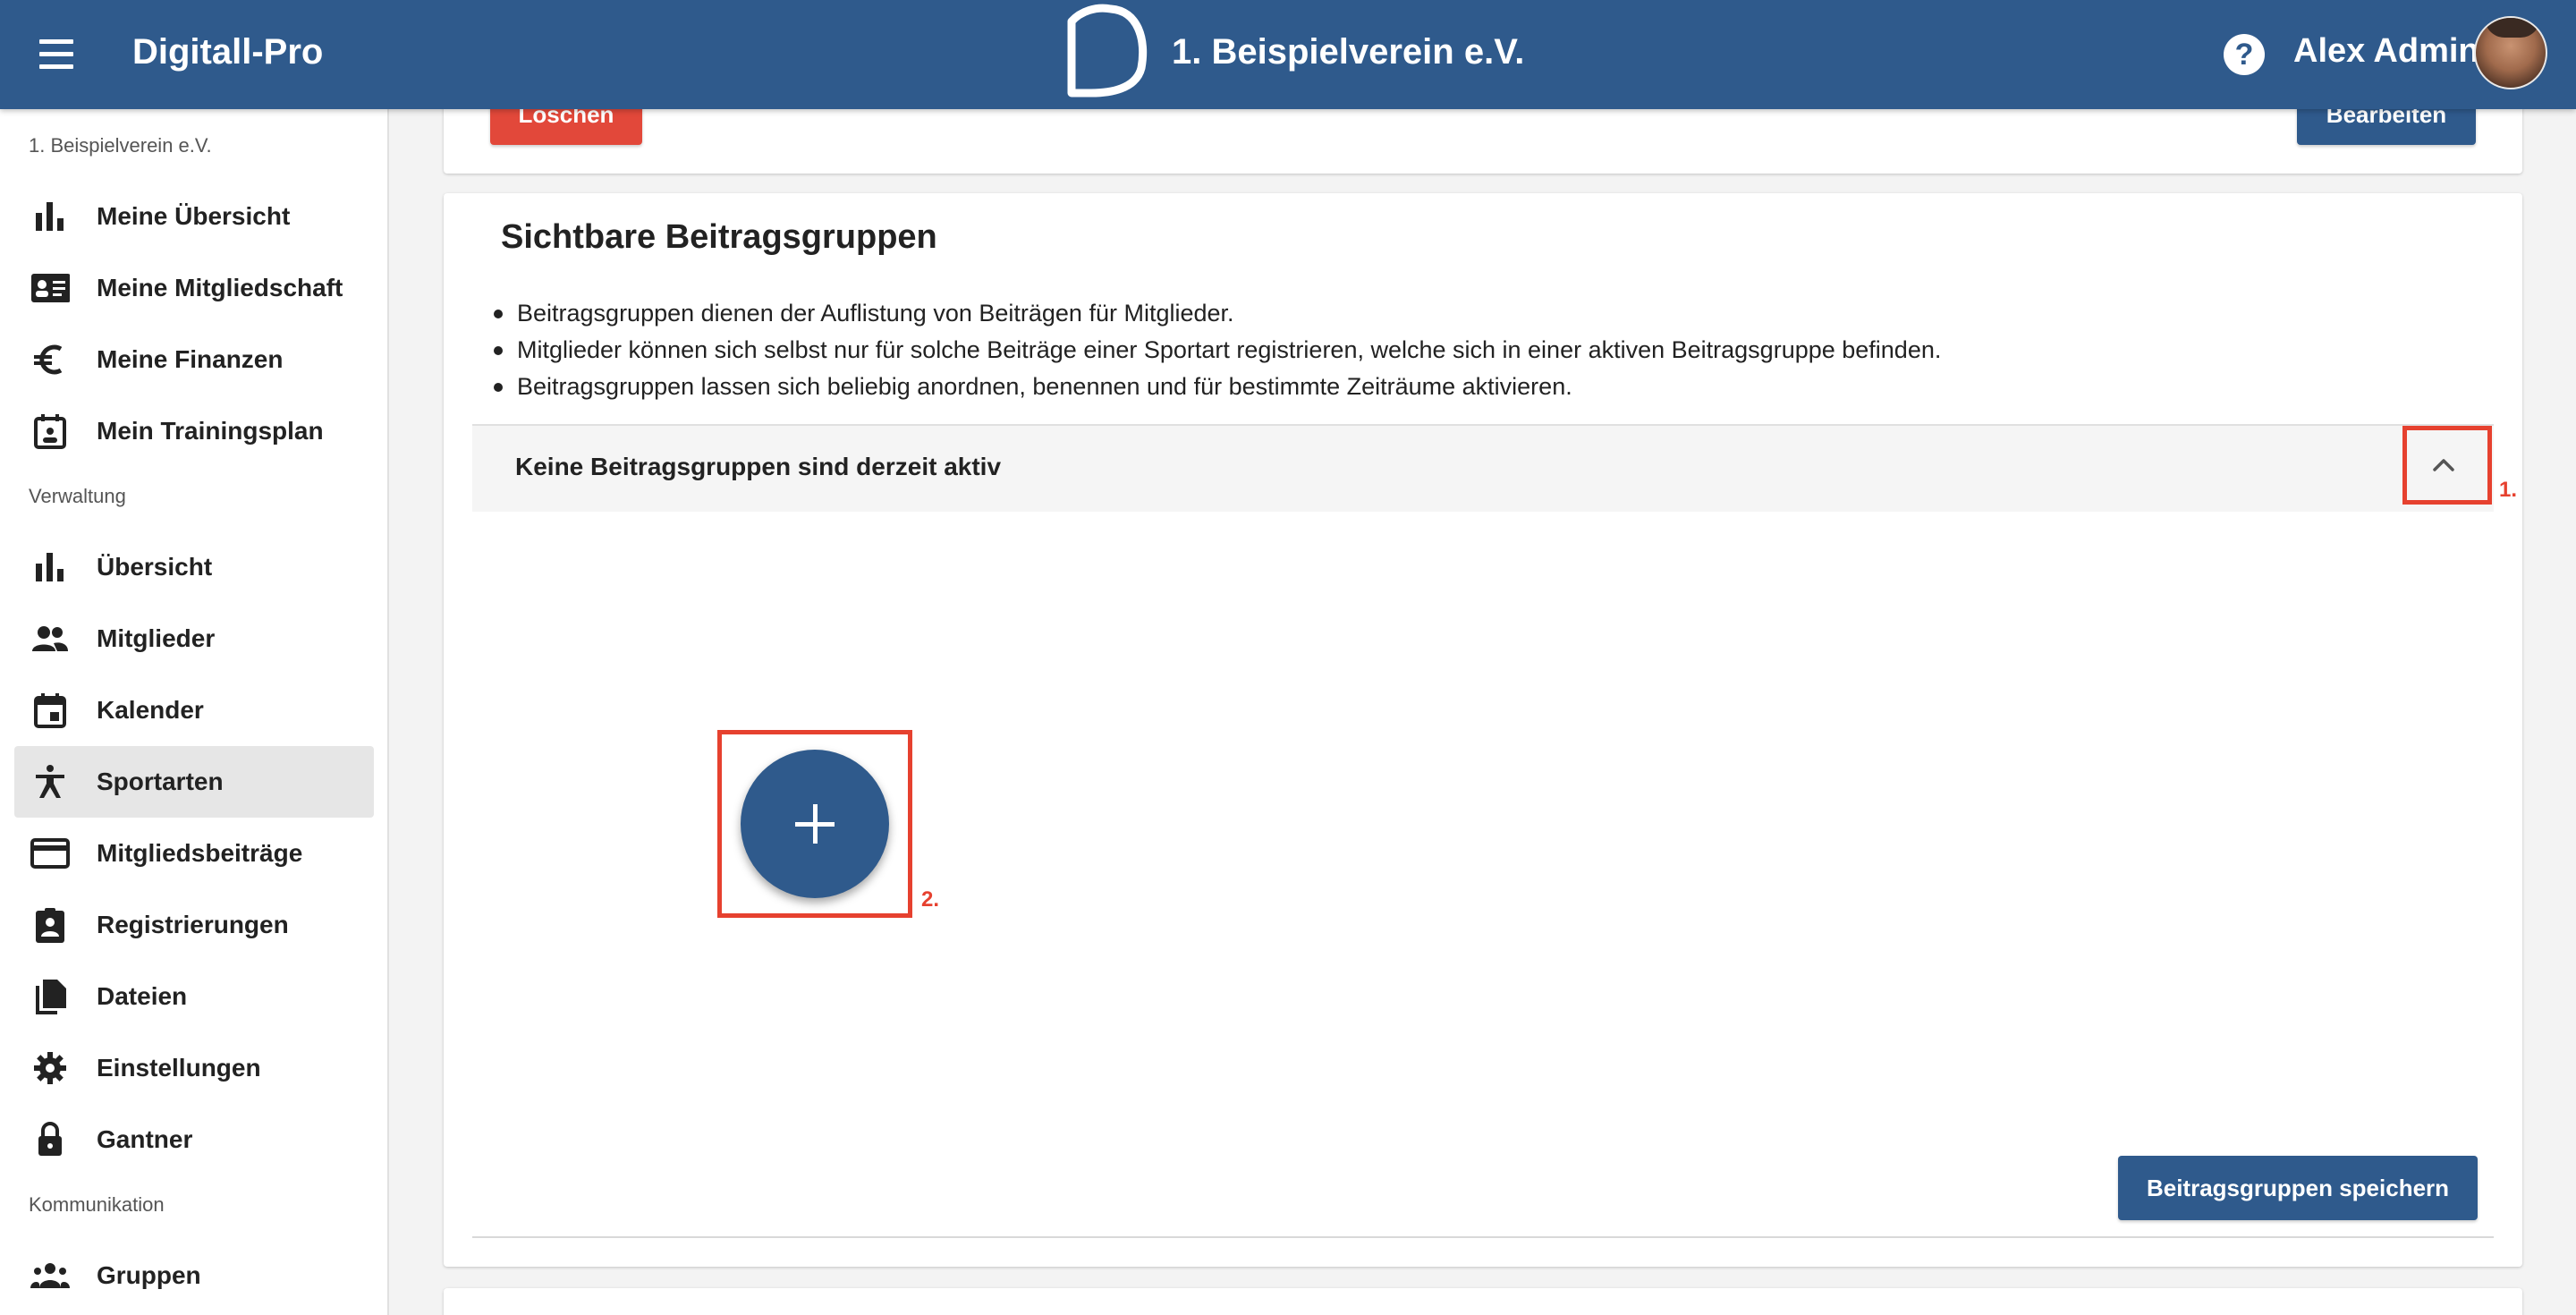 Image resolution: width=2576 pixels, height=1315 pixels. I want to click on expansion-panel-title: Keine Beitragsgruppen sind derzeit aktiv, so click(758, 466).